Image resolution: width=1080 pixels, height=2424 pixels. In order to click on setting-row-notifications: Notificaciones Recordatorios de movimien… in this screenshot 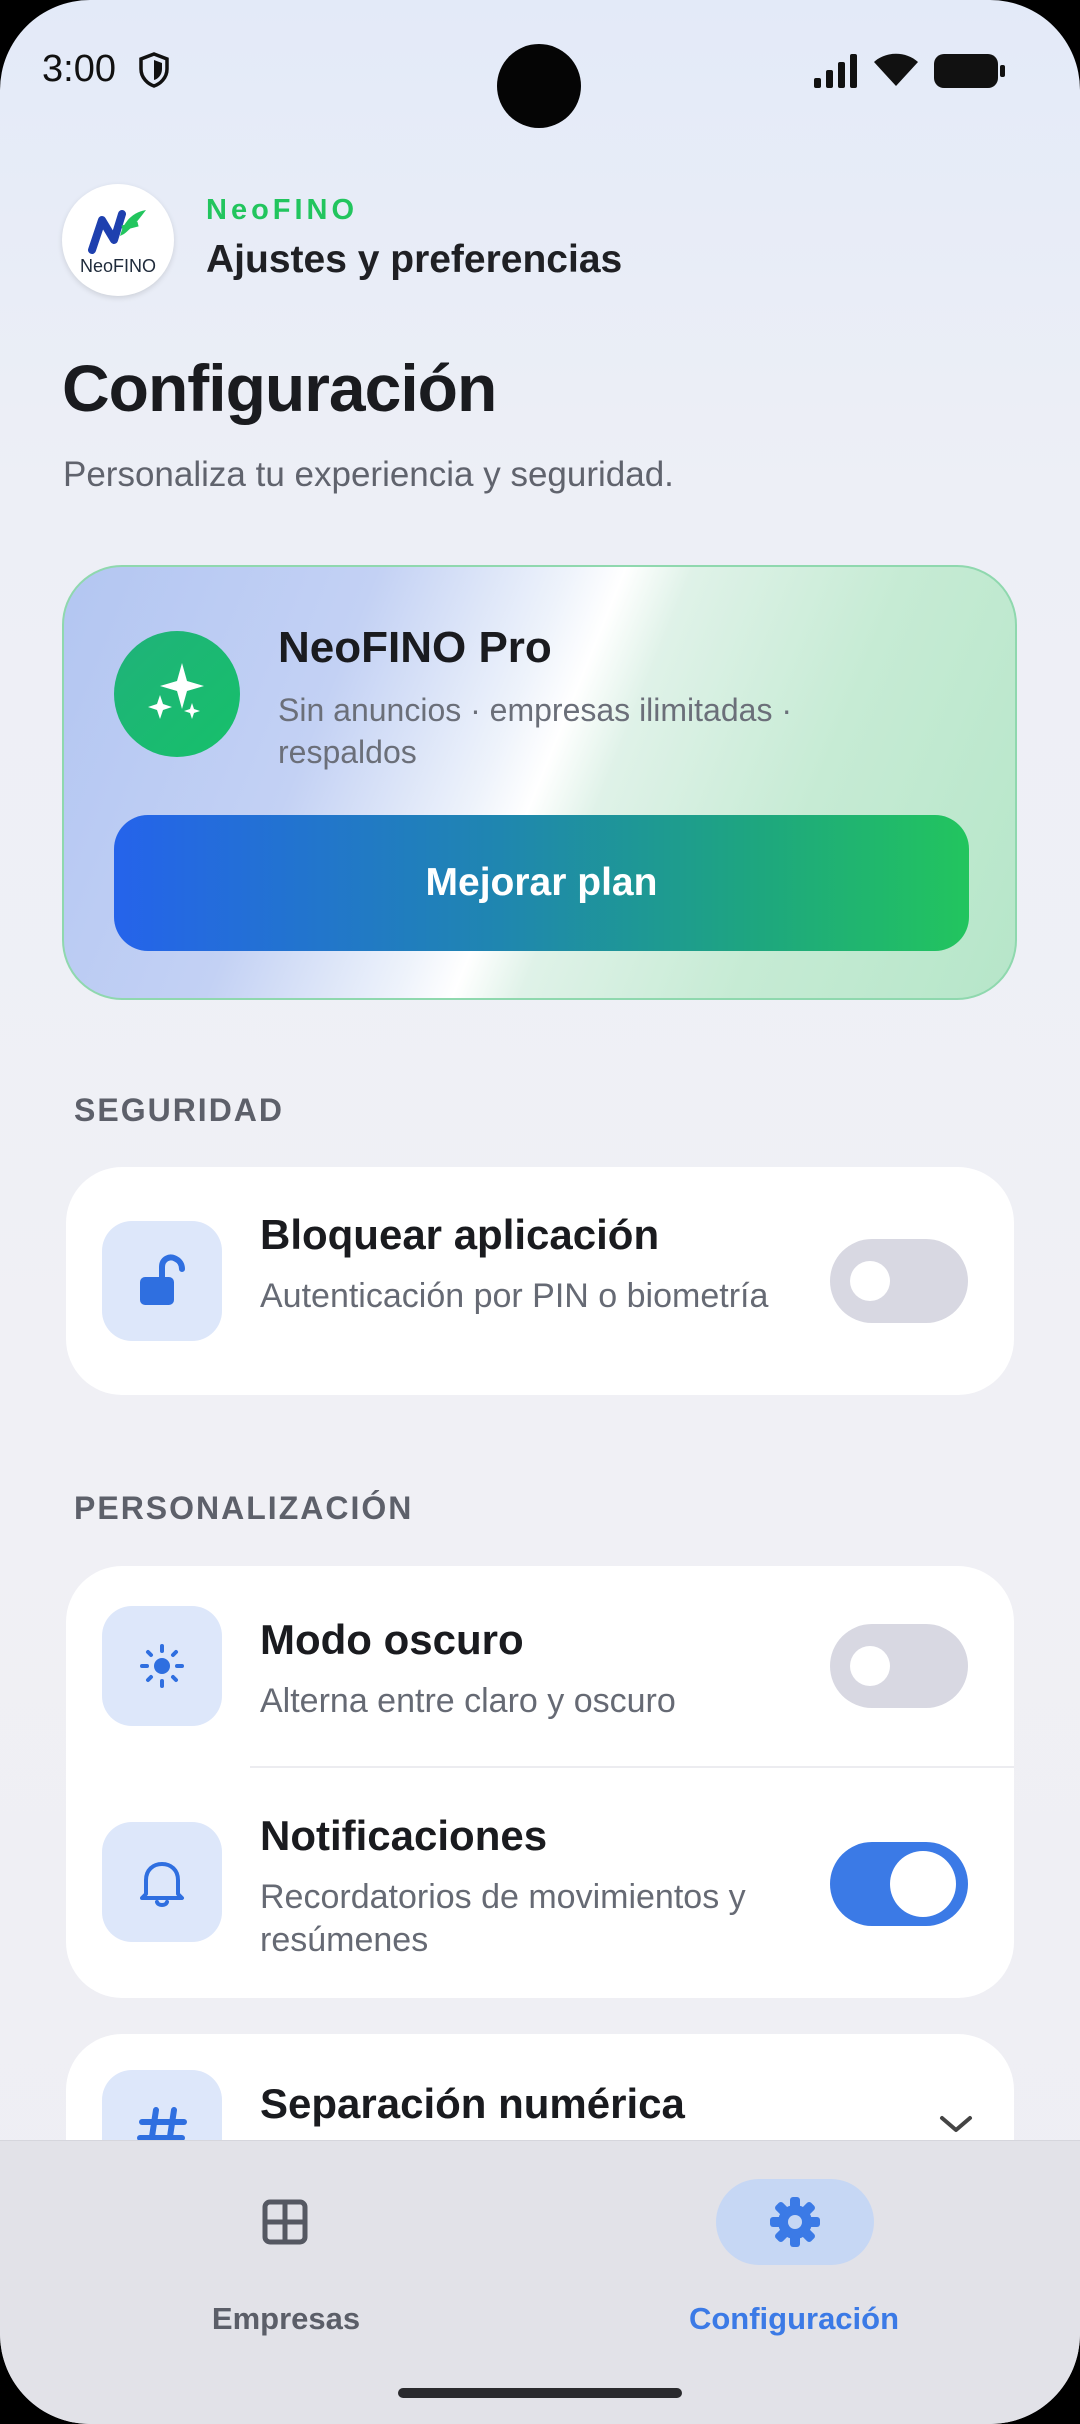, I will do `click(540, 1883)`.